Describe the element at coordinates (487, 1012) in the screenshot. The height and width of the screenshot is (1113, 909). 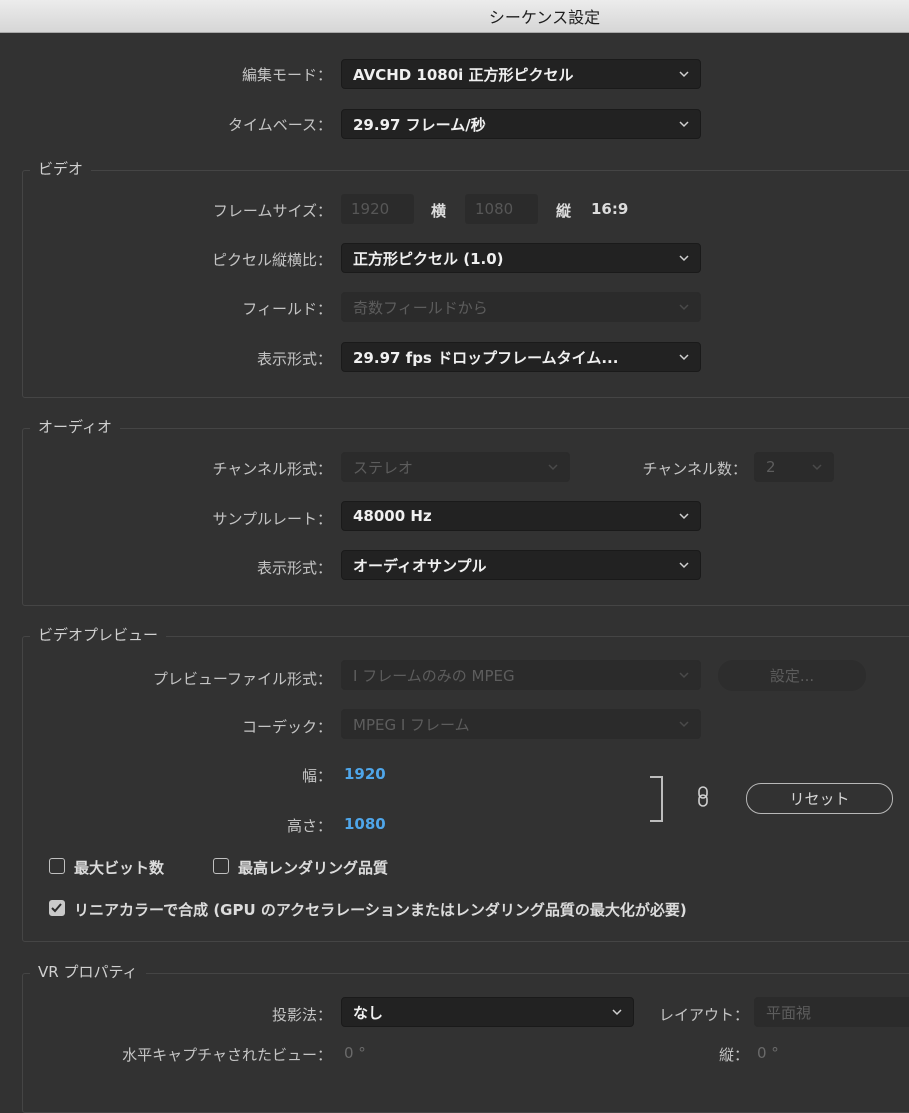
I see `projection-dropdown: なし` at that location.